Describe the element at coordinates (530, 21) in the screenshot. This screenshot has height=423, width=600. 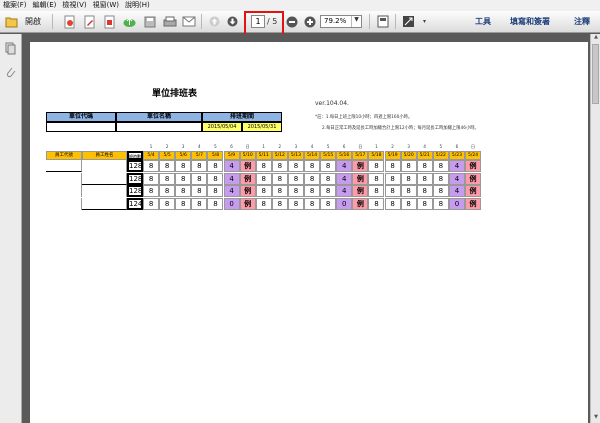
I see `fill-and-sign-button: 填寫和簽署` at that location.